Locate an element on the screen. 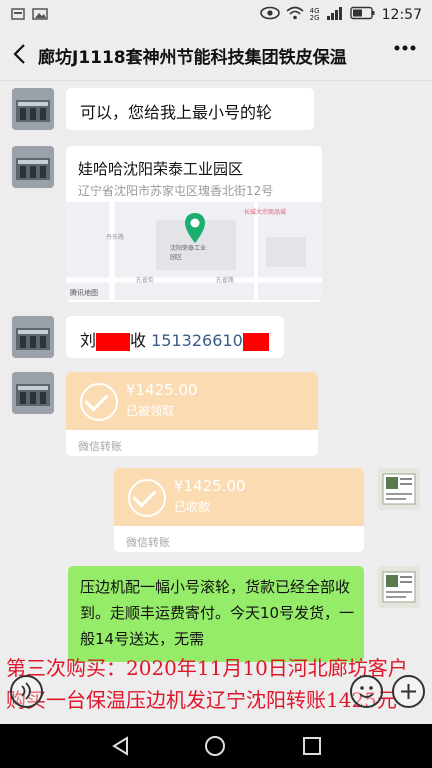 Image resolution: width=432 pixels, height=768 pixels. location-pin-icon is located at coordinates (195, 230).